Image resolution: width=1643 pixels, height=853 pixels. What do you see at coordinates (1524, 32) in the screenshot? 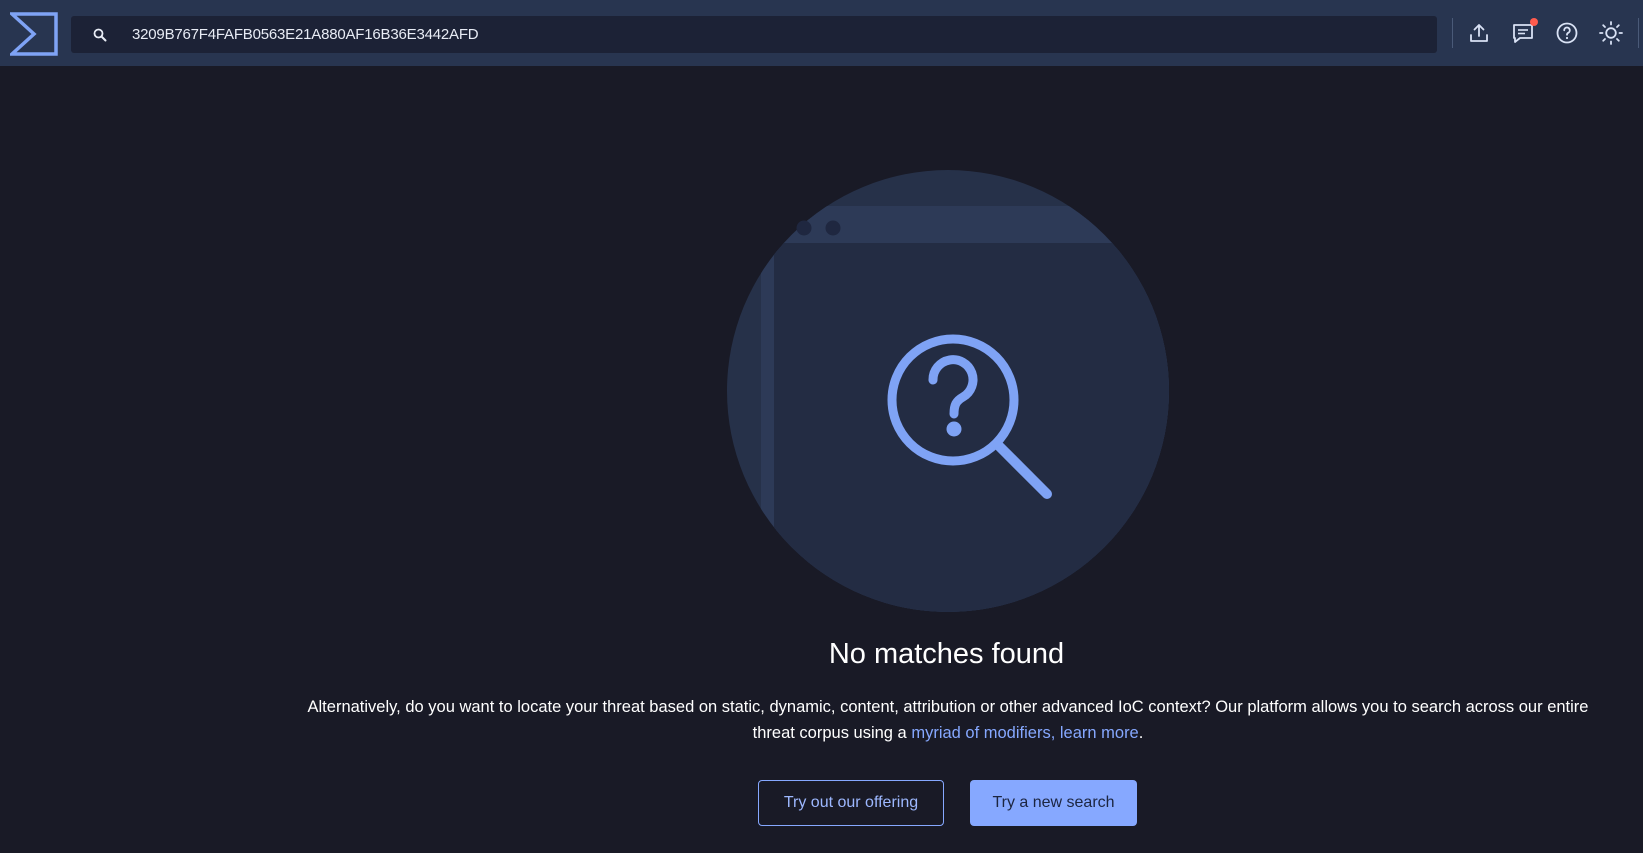
I see `feedback-chat-icon` at bounding box center [1524, 32].